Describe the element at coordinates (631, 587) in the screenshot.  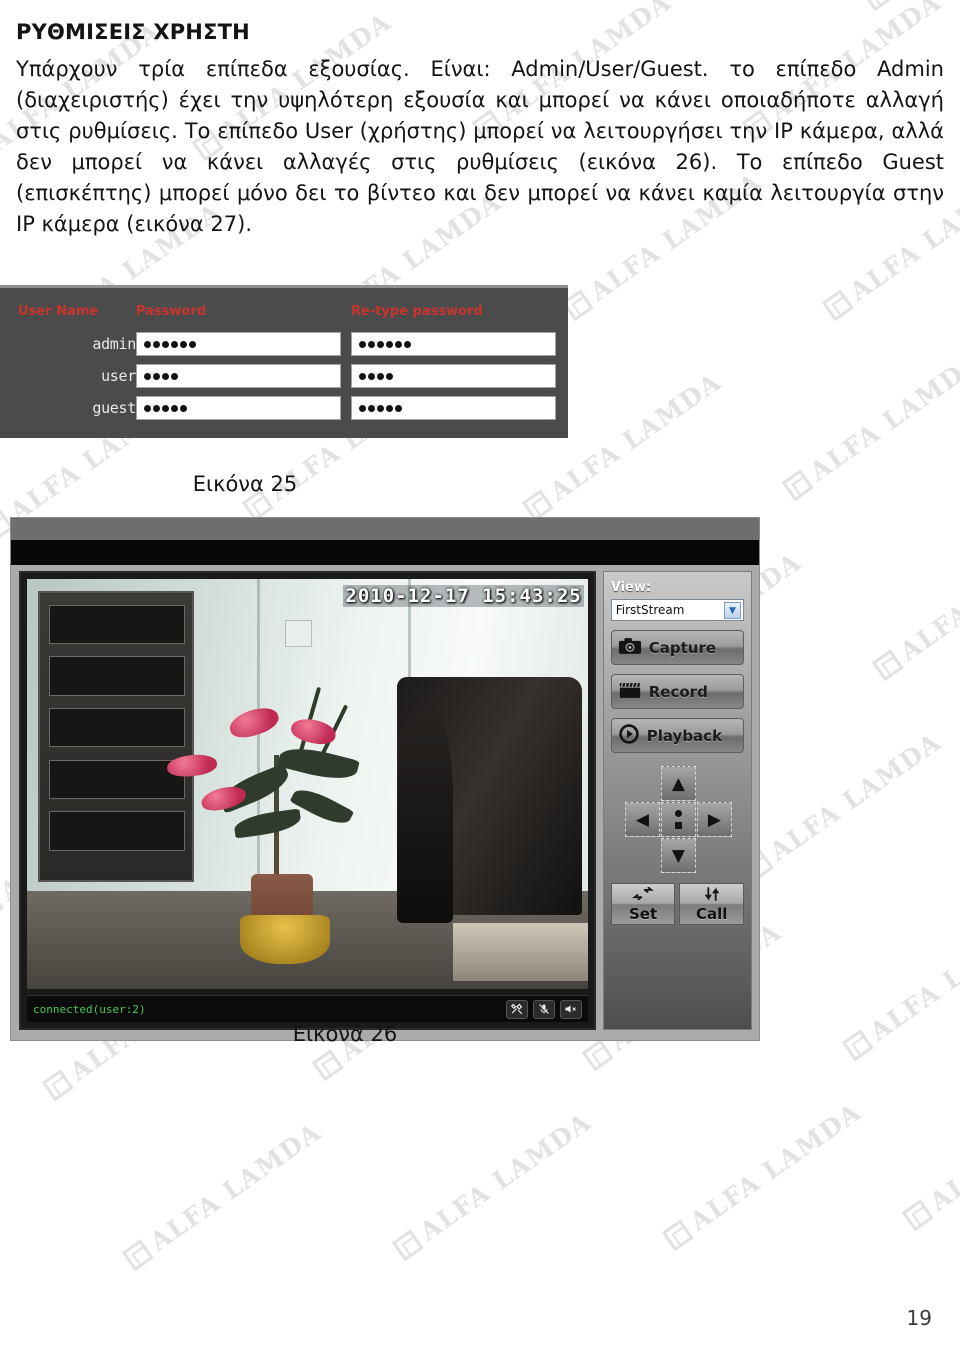
I see `view-label: View:` at that location.